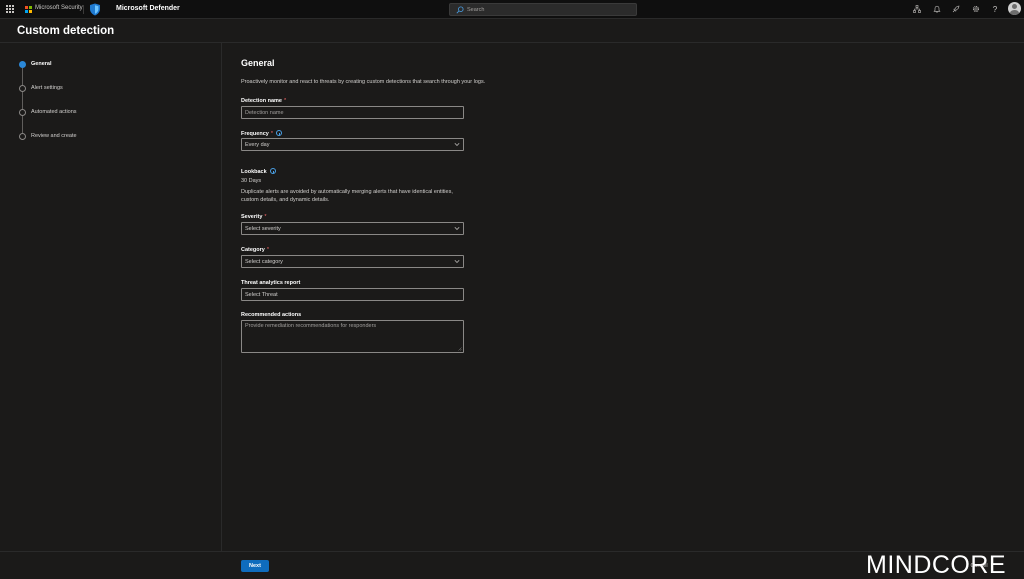 The width and height of the screenshot is (1024, 579). I want to click on step-label: Automated actions, so click(54, 112).